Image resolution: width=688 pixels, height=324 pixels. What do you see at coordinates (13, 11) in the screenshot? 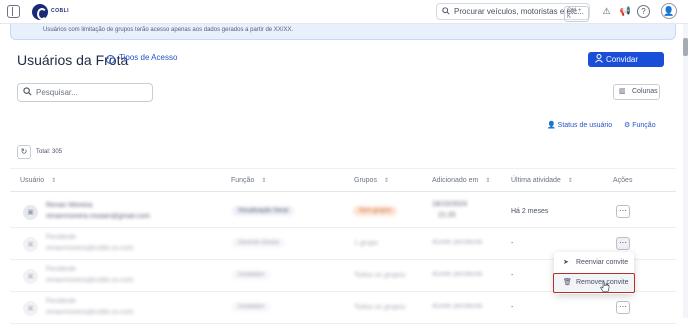
I see `sidebar-toggle-icon` at bounding box center [13, 11].